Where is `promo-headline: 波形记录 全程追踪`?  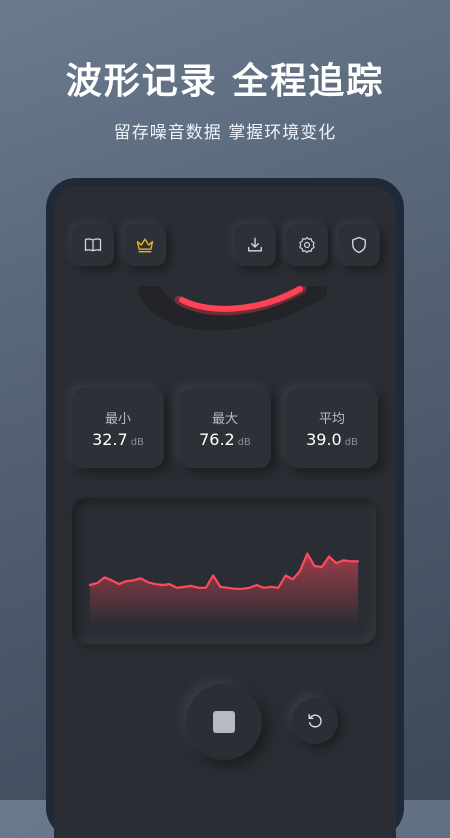 promo-headline: 波形记录 全程追踪 is located at coordinates (225, 81).